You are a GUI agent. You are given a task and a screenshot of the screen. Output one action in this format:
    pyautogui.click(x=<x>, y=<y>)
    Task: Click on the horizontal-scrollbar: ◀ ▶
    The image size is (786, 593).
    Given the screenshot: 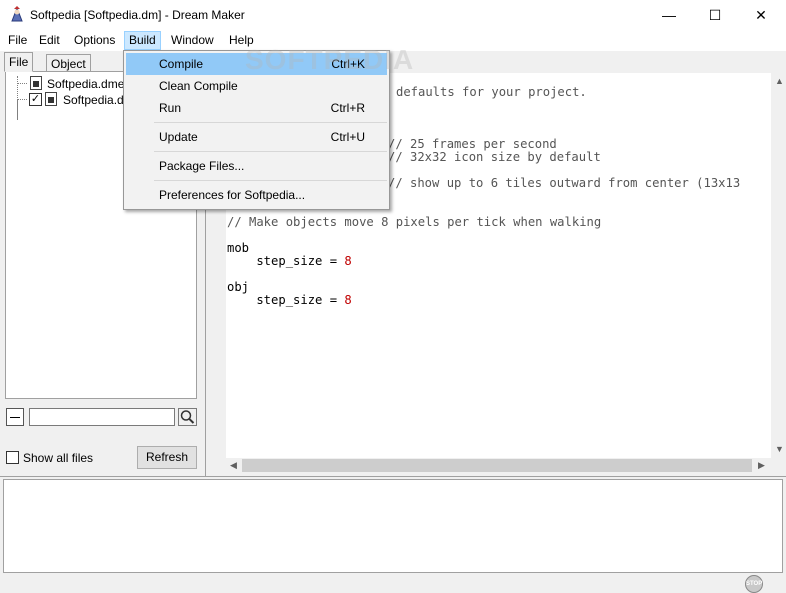 What is the action you would take?
    pyautogui.click(x=498, y=465)
    